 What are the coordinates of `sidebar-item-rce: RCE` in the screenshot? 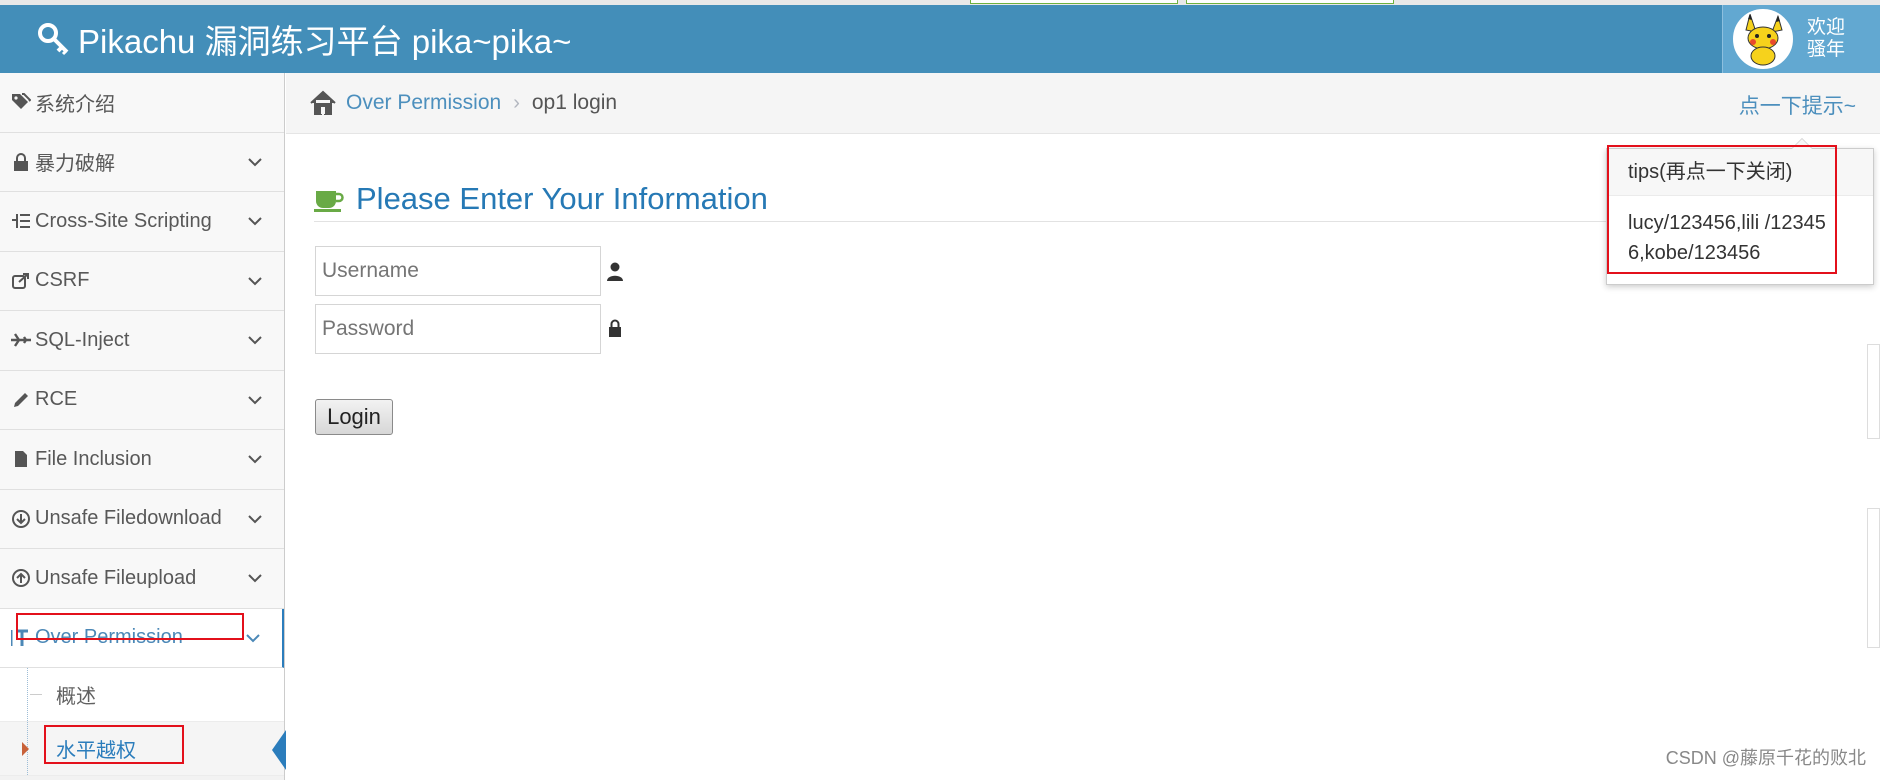 It's located at (142, 400).